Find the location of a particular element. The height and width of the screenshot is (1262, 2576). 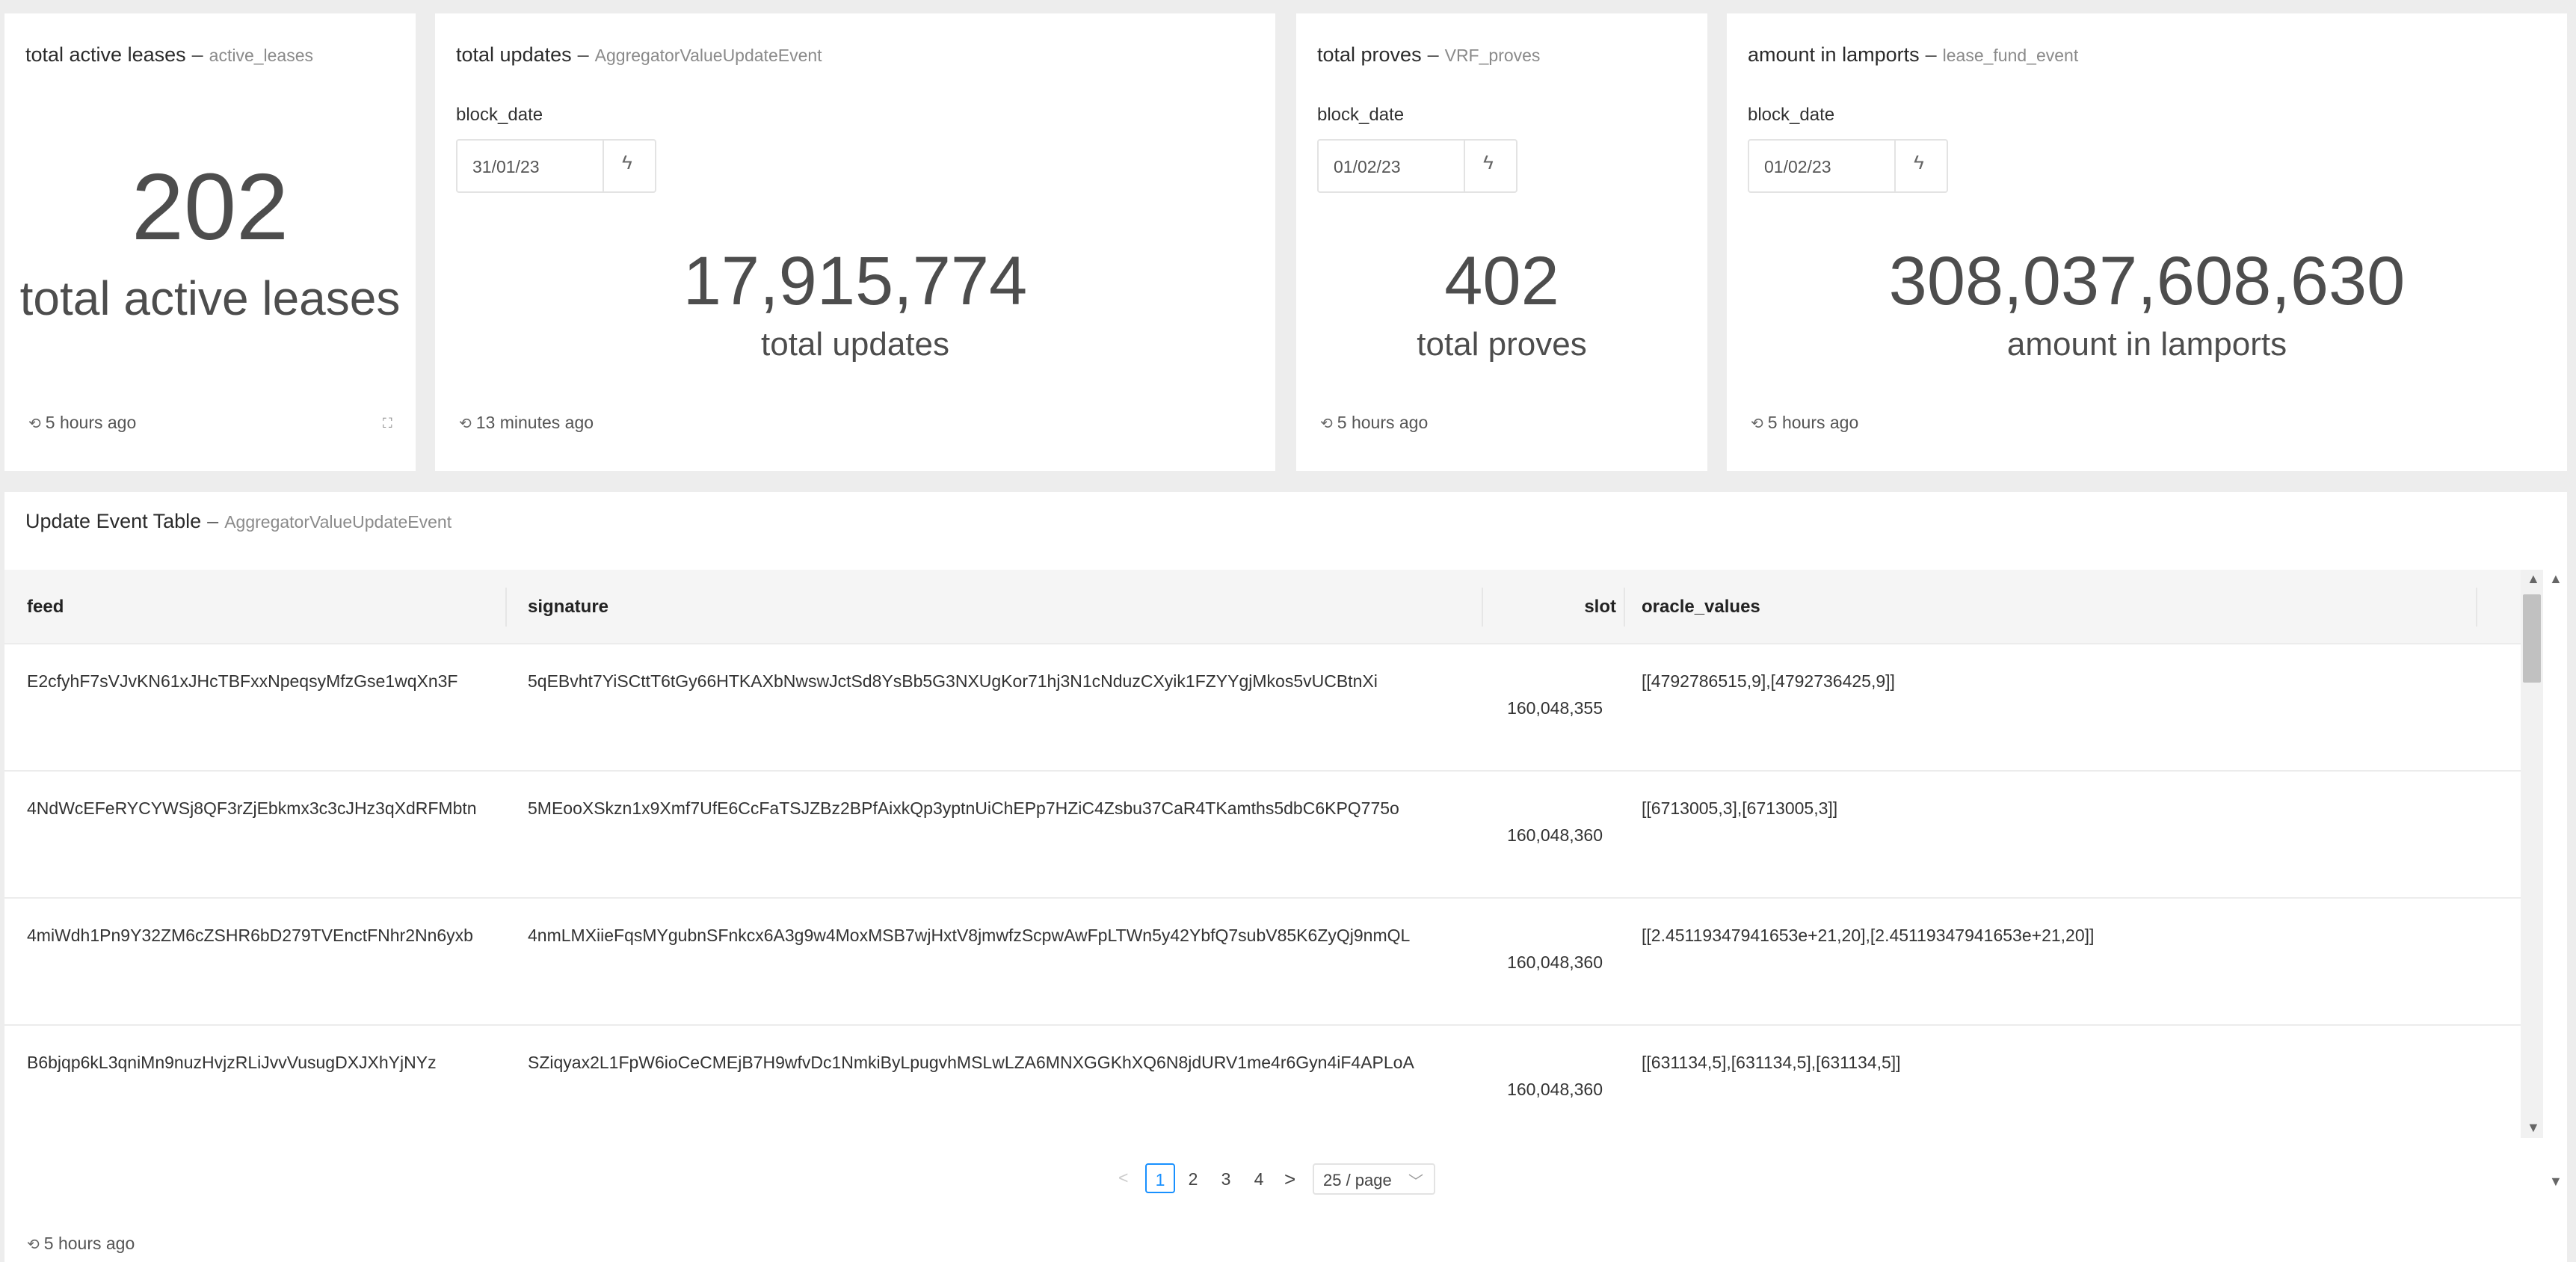

metric-value: 308,037,608,630 is located at coordinates (2147, 281).